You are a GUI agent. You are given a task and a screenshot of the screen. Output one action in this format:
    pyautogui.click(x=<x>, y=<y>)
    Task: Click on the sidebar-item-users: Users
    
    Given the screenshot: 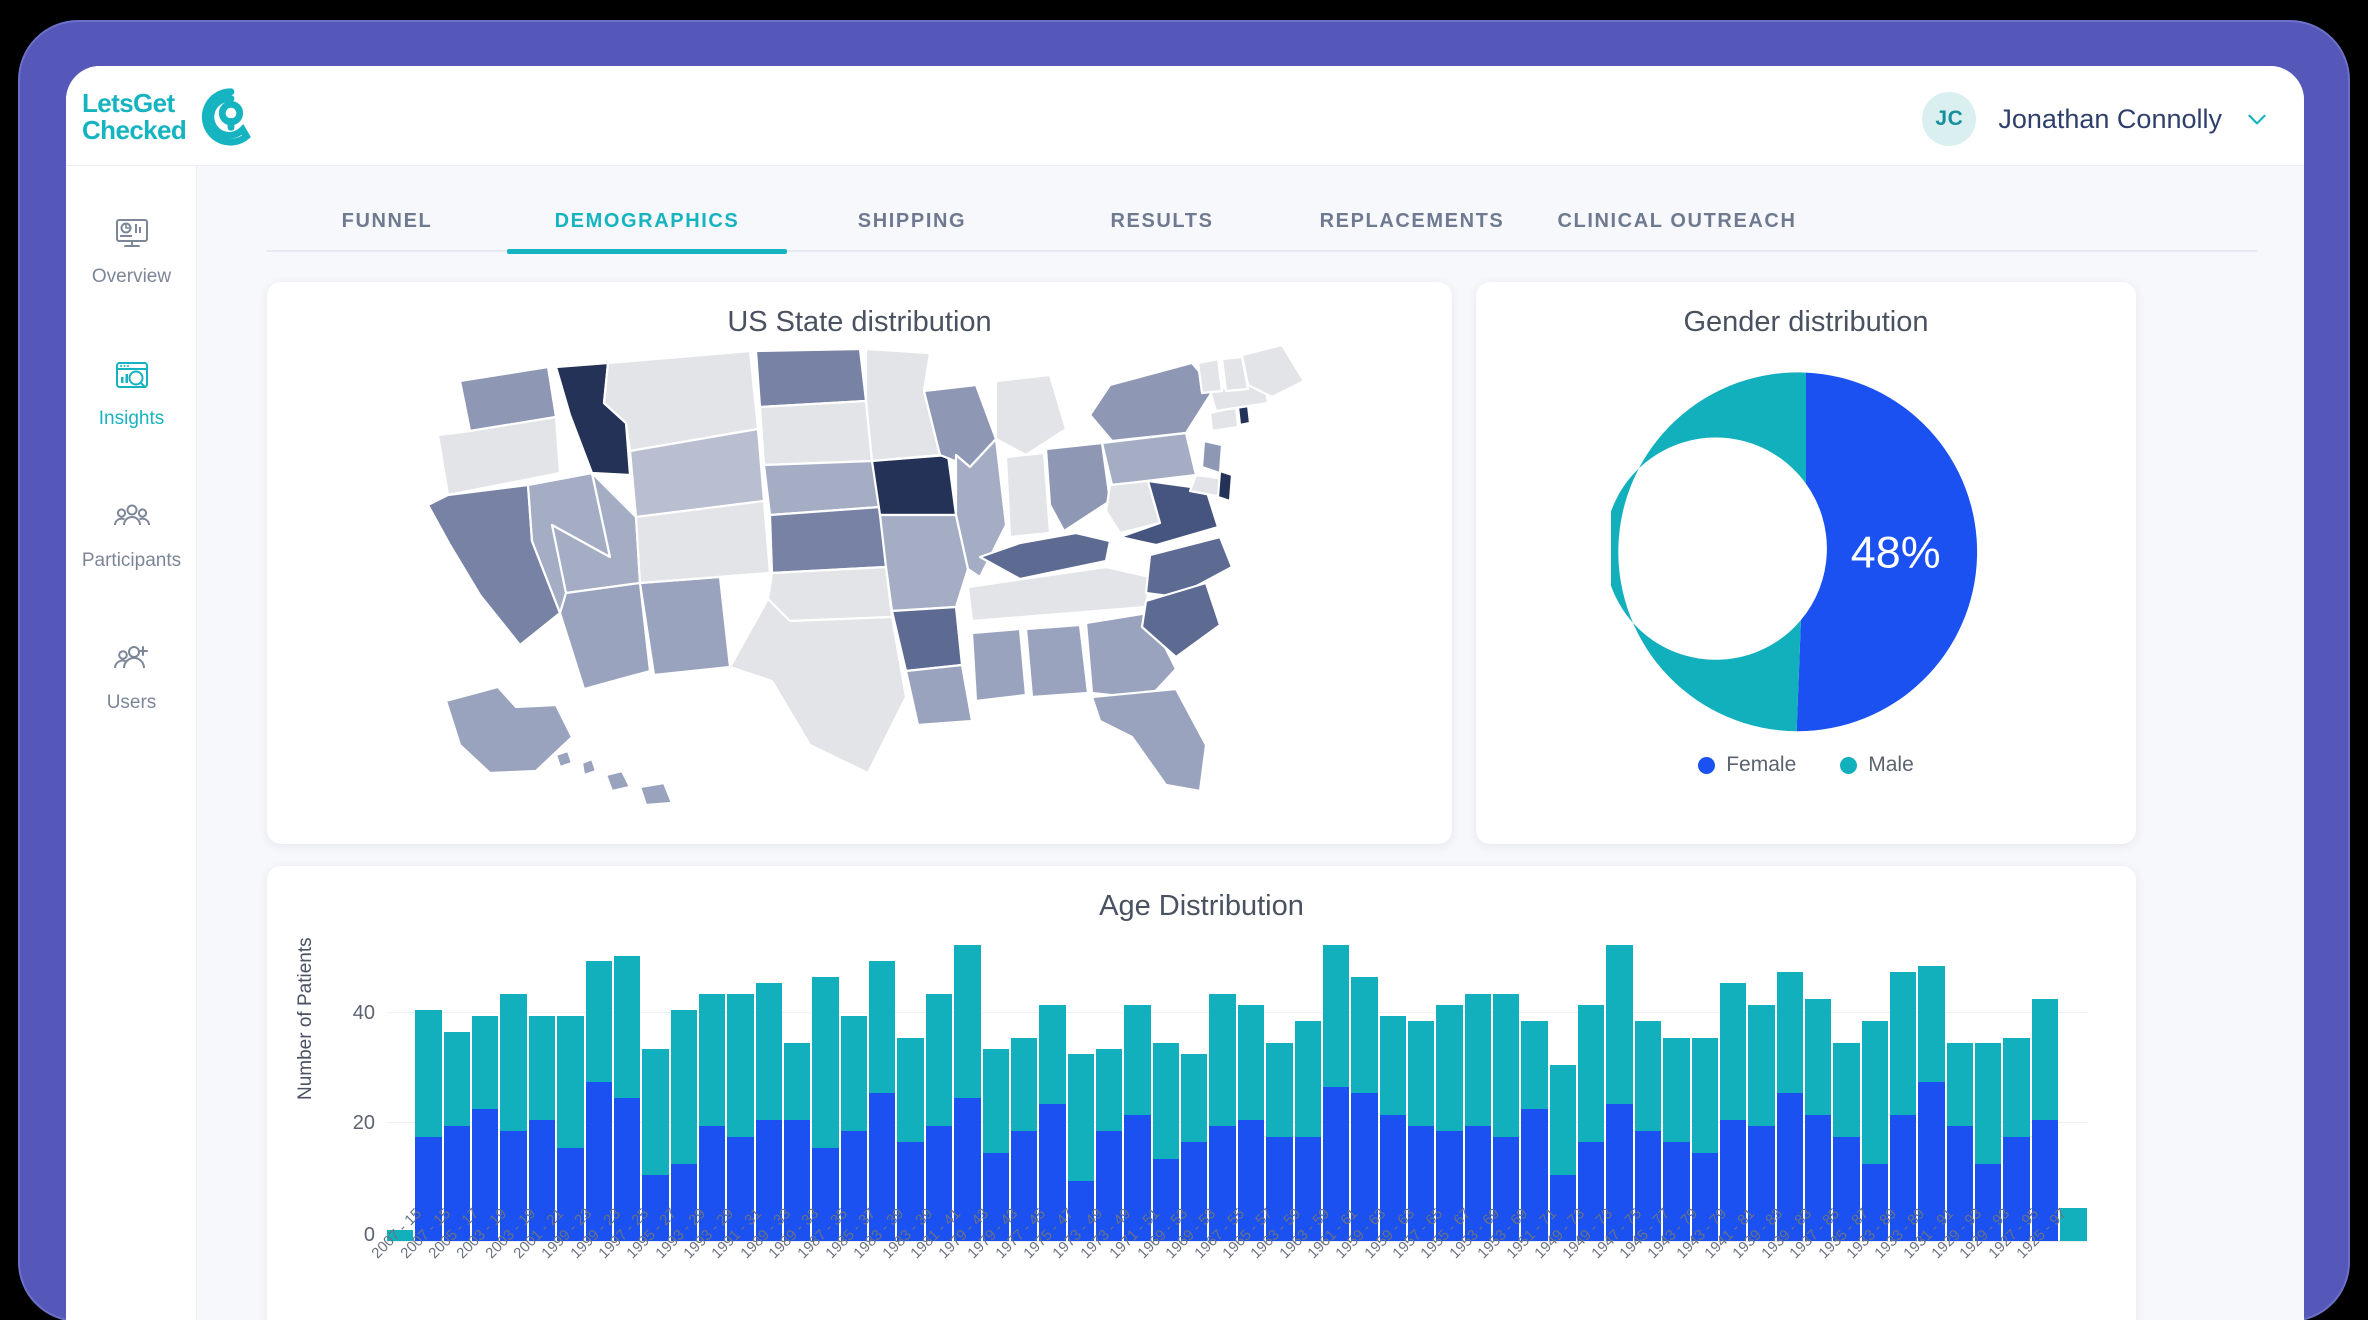 What is the action you would take?
    pyautogui.click(x=131, y=711)
    